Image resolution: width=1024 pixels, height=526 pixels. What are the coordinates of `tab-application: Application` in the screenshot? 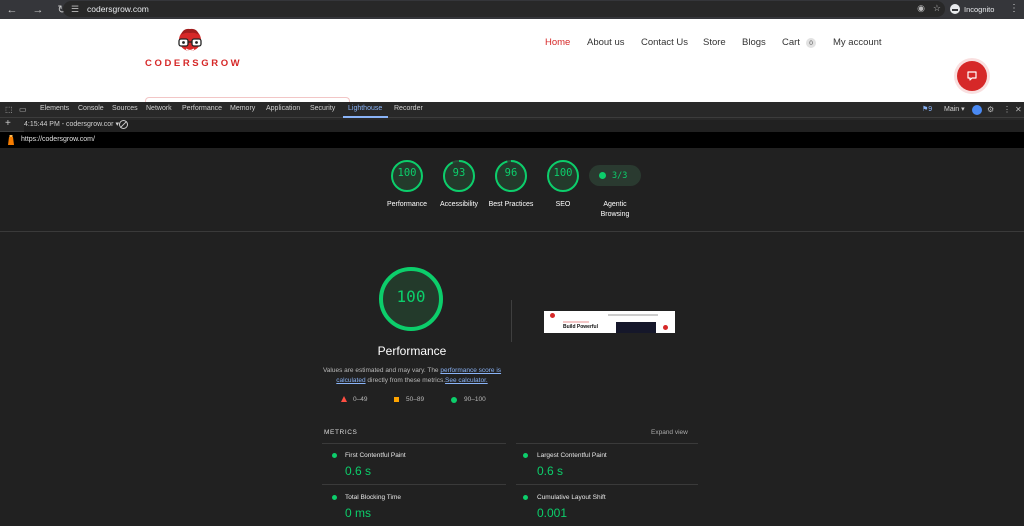 It's located at (283, 108).